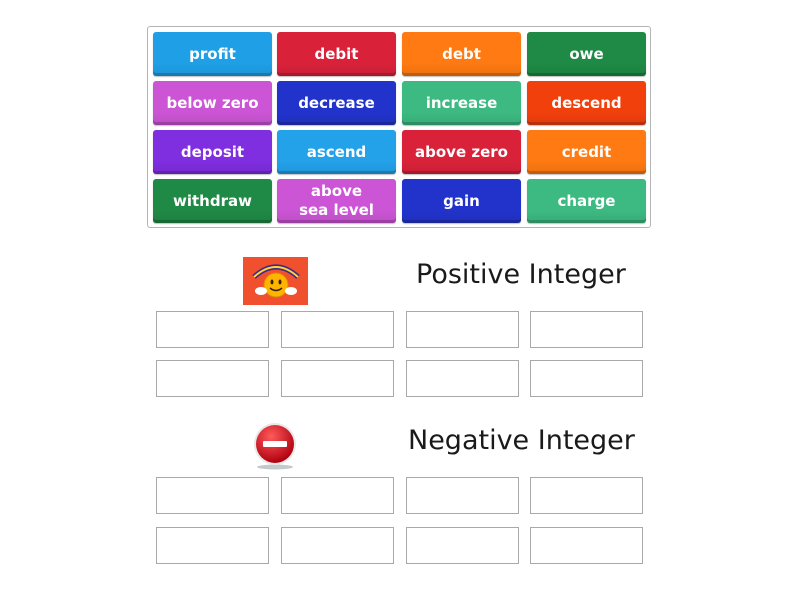 Image resolution: width=800 pixels, height=600 pixels. I want to click on word-tile: profit, so click(212, 54).